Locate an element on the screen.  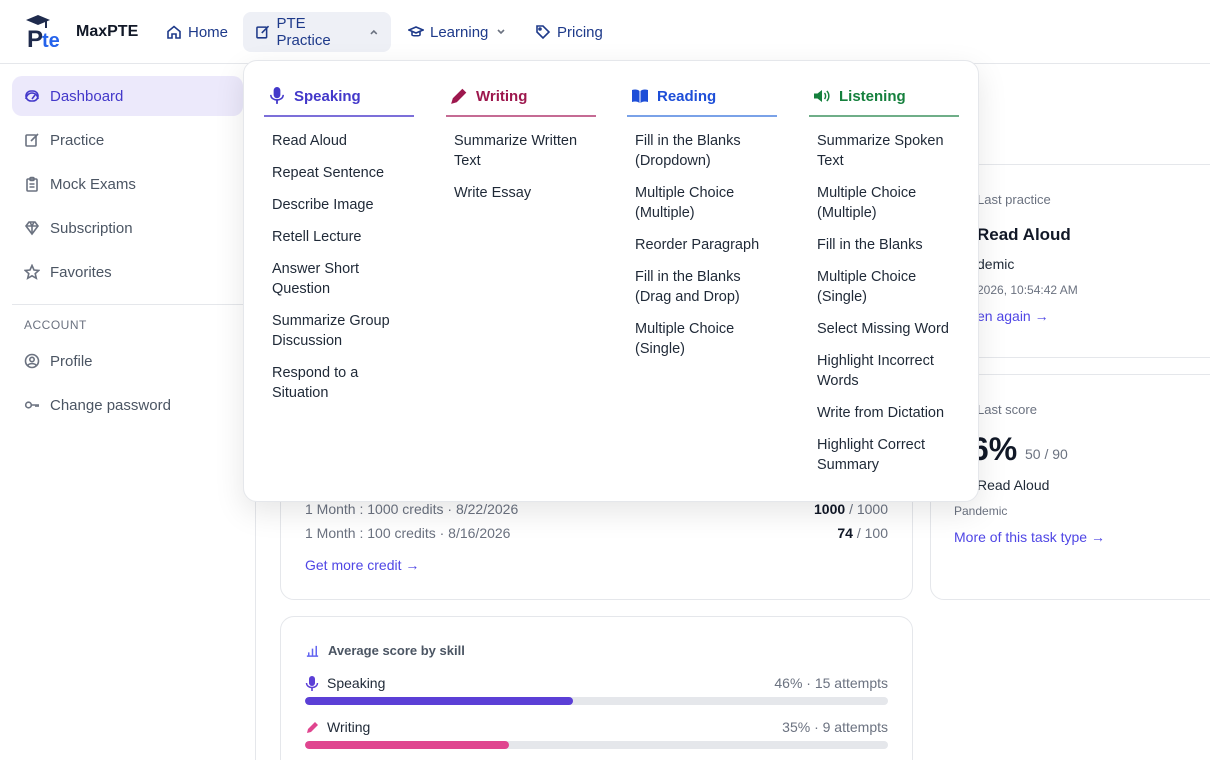
menu-item: Write Essay is located at coordinates (525, 193).